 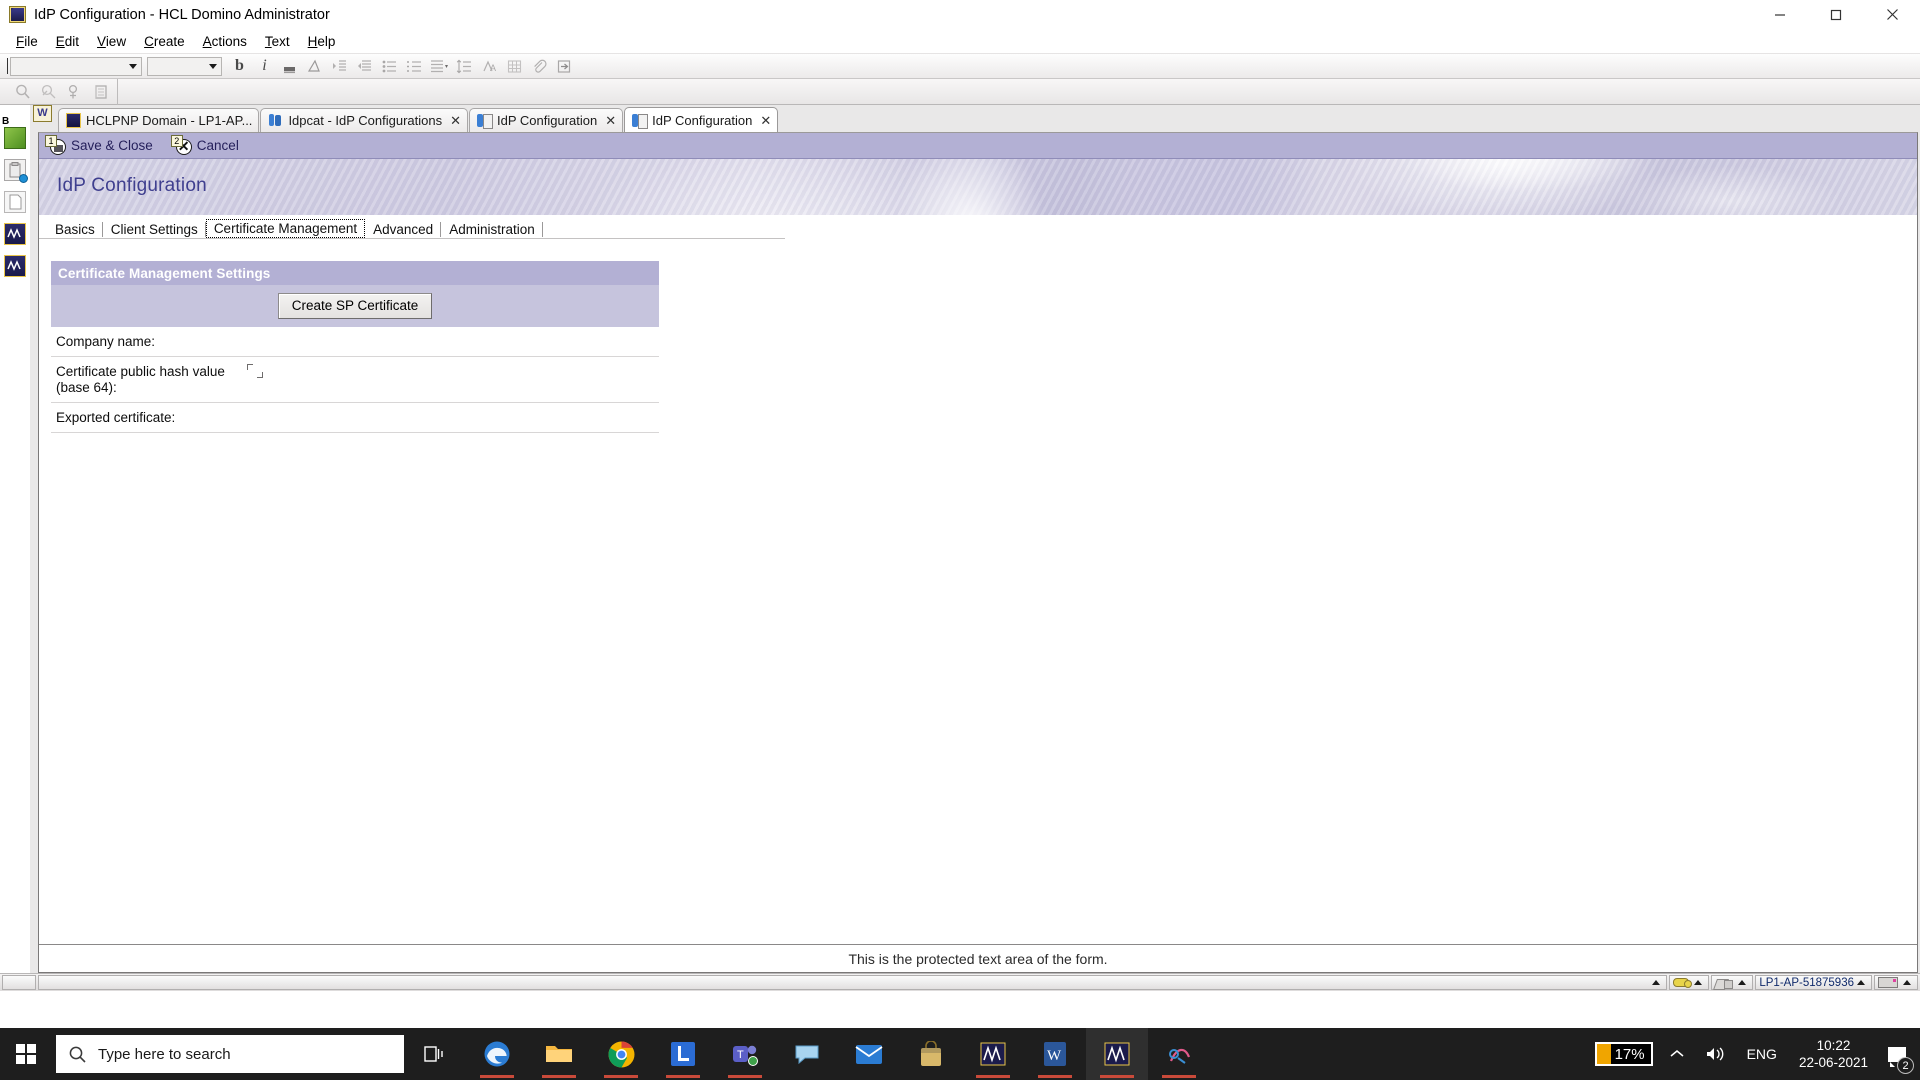 What do you see at coordinates (364, 120) in the screenshot?
I see `window-tab-idpcat: Idpcat - IdP Configurations ✕` at bounding box center [364, 120].